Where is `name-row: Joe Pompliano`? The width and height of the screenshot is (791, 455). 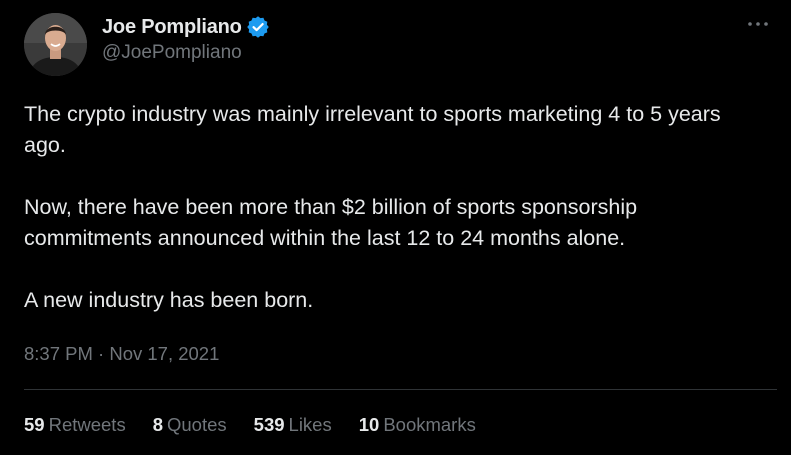
name-row: Joe Pompliano is located at coordinates (185, 27).